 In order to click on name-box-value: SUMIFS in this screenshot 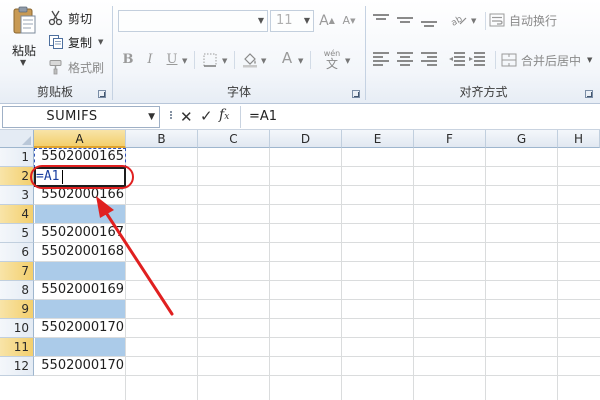, I will do `click(72, 116)`.